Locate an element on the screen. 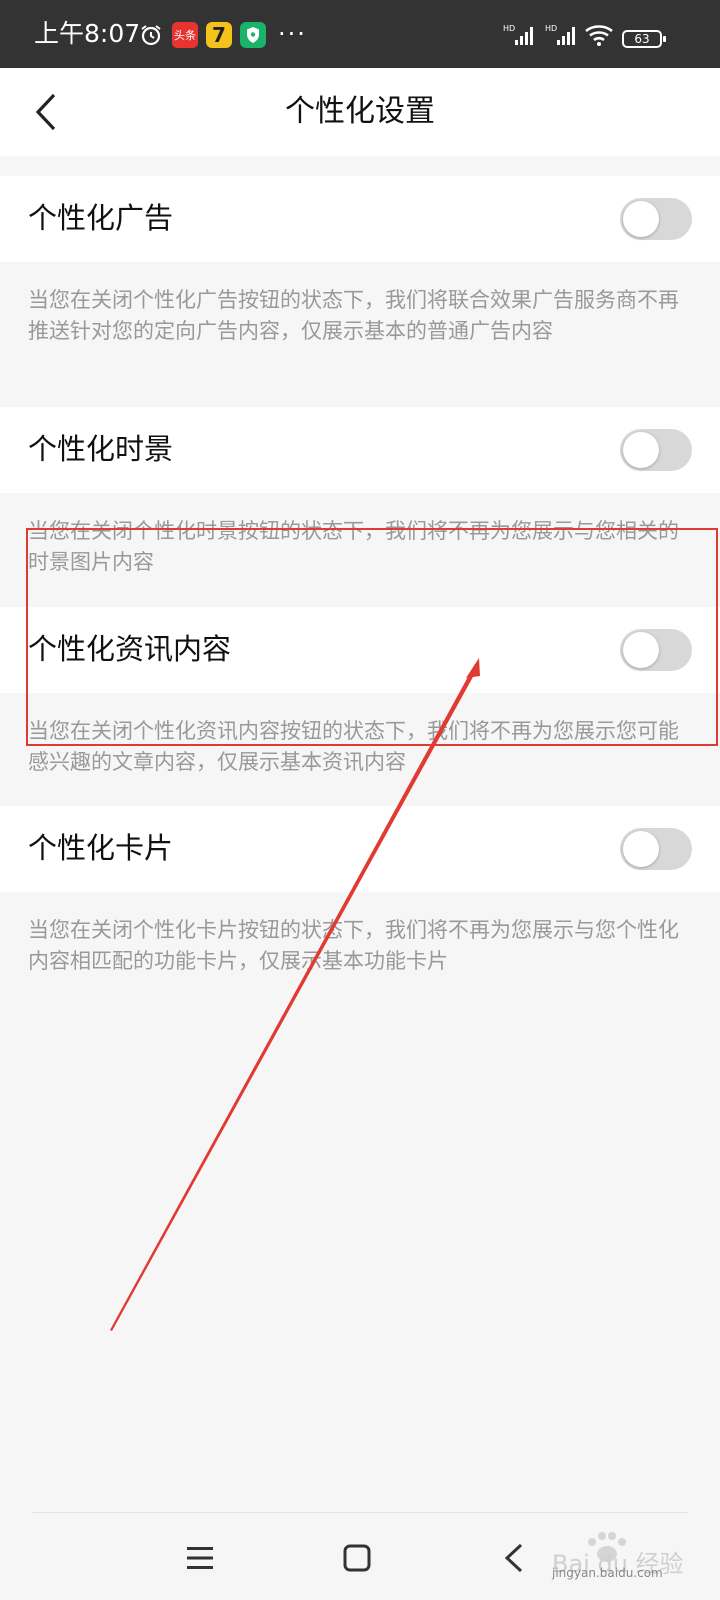  nav-back-button is located at coordinates (514, 1558).